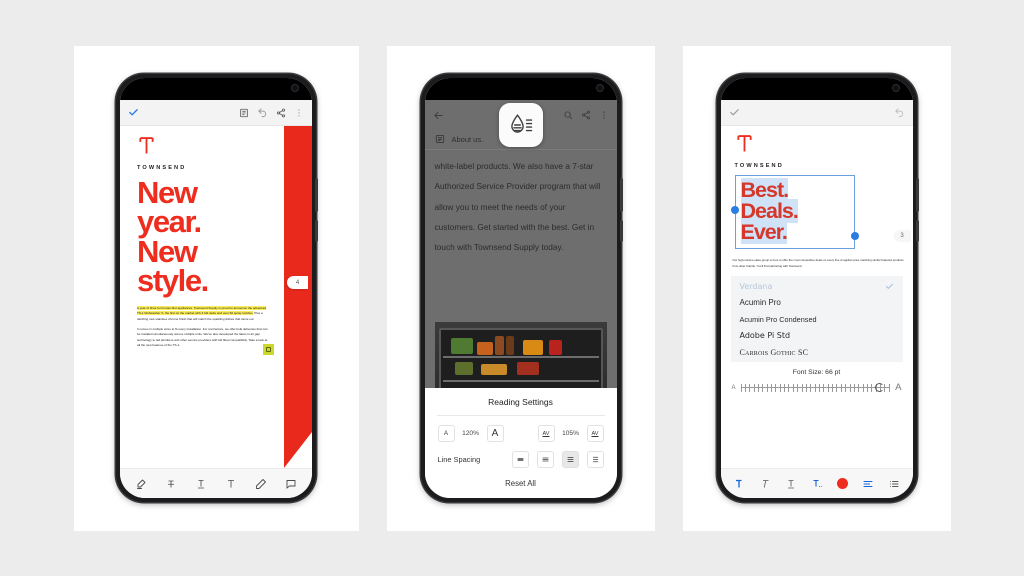 The width and height of the screenshot is (1024, 576). I want to click on headline-line: style., so click(173, 281).